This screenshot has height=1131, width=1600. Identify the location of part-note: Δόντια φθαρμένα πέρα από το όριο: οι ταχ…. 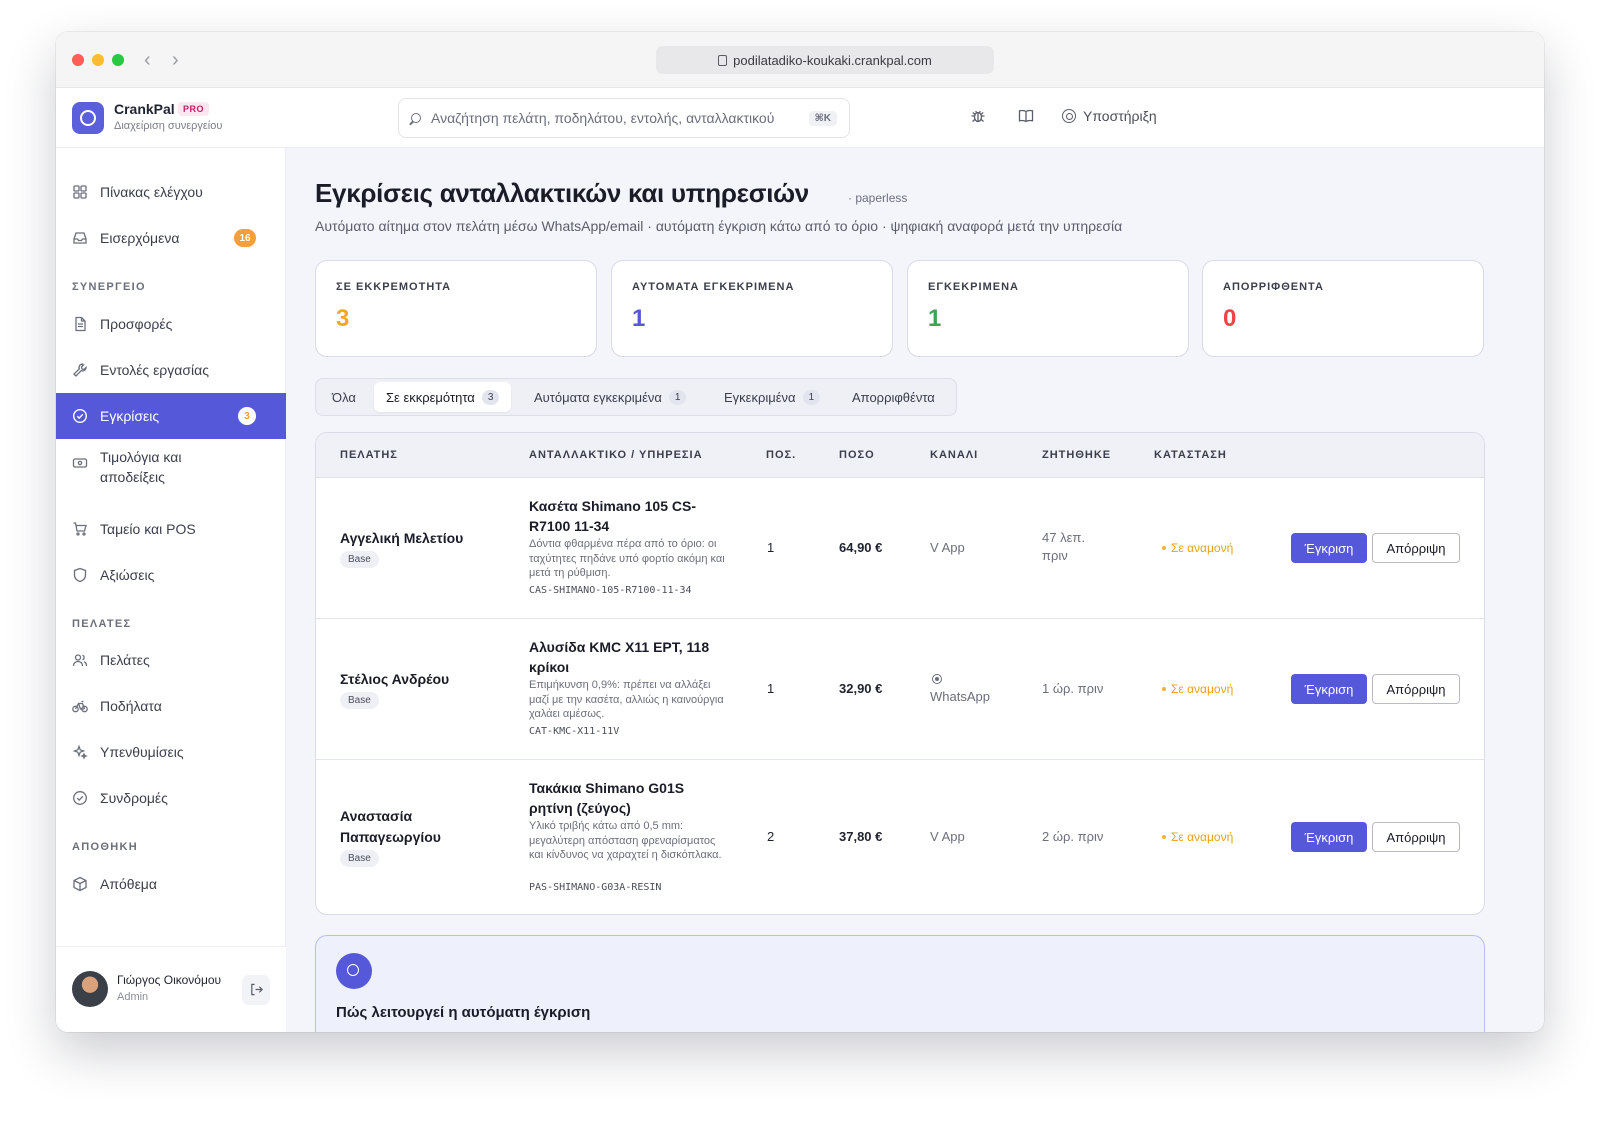
(627, 558).